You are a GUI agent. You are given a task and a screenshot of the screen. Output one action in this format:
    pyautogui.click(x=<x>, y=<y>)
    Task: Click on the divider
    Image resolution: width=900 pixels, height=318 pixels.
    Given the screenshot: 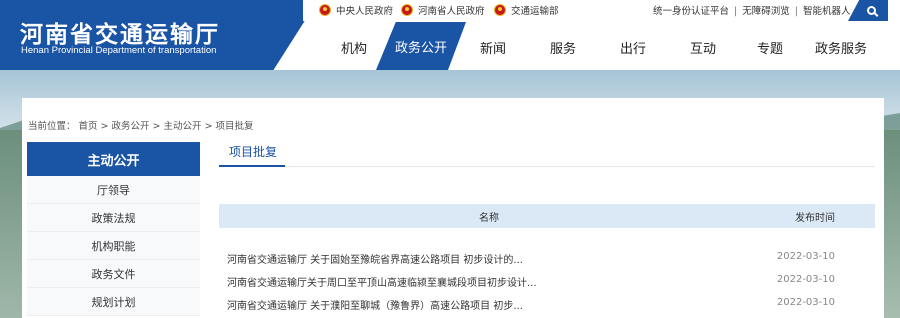 What is the action you would take?
    pyautogui.click(x=547, y=166)
    